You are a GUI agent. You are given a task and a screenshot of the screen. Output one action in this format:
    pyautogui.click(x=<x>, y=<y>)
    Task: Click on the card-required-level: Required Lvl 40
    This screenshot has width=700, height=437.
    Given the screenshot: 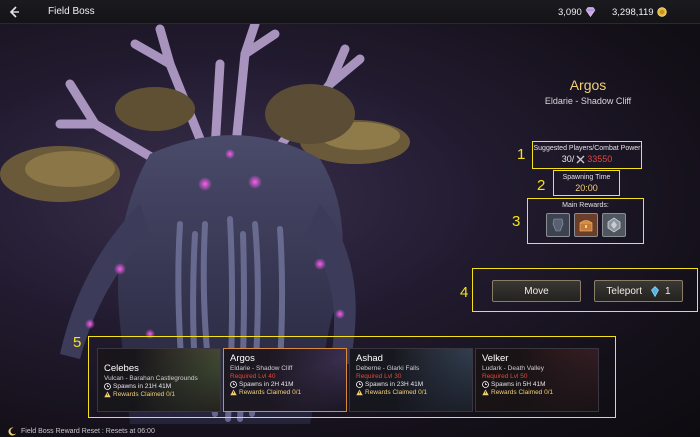 What is the action you would take?
    pyautogui.click(x=253, y=376)
    